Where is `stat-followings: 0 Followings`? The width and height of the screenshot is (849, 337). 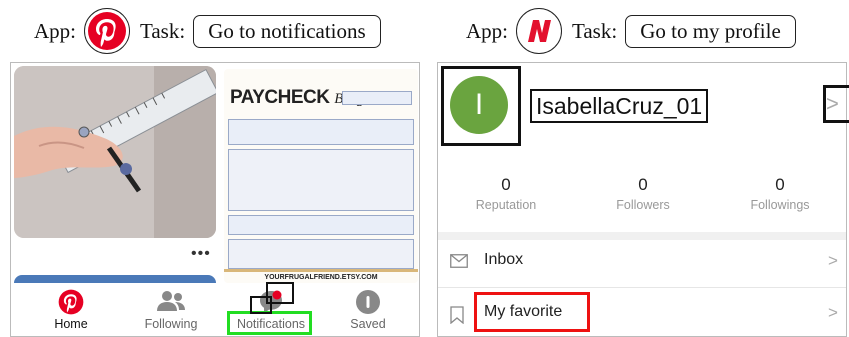
stat-followings: 0 Followings is located at coordinates (779, 193).